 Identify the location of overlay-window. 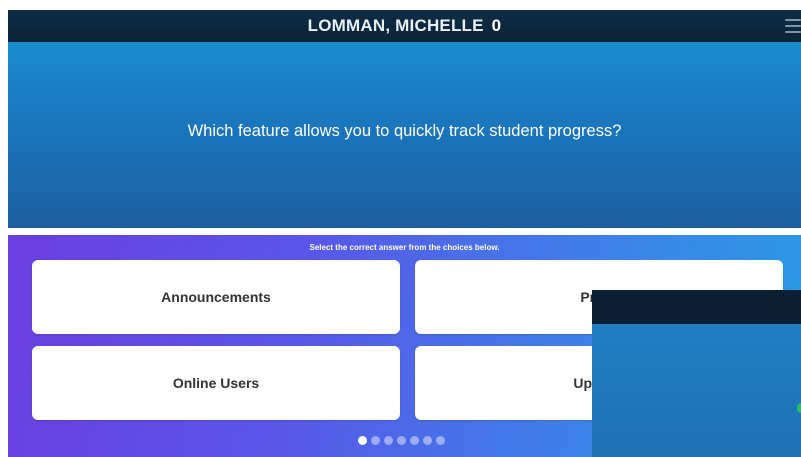
(696, 373).